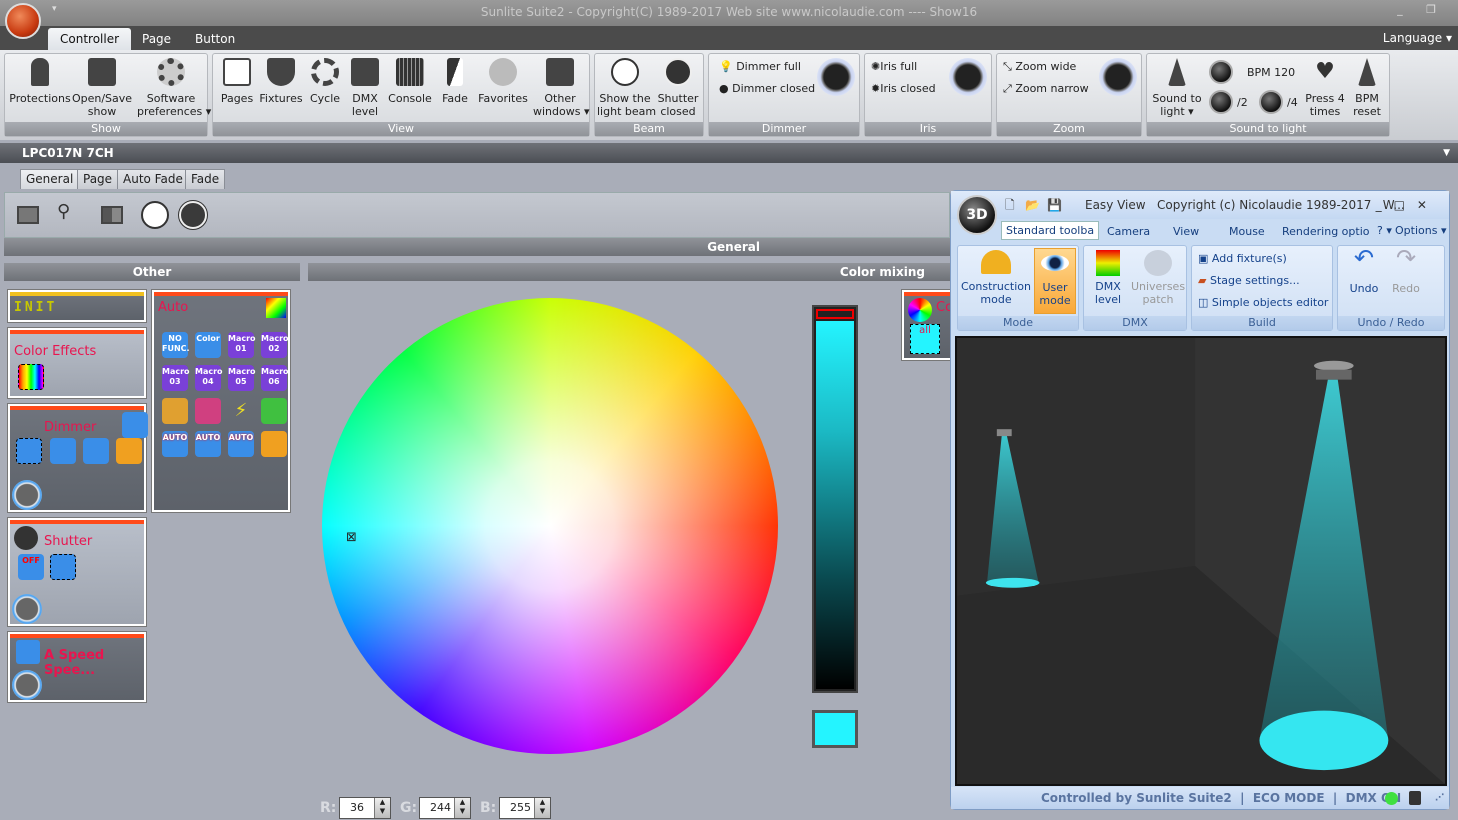 The height and width of the screenshot is (820, 1458). What do you see at coordinates (27, 609) in the screenshot?
I see `shutter-dial` at bounding box center [27, 609].